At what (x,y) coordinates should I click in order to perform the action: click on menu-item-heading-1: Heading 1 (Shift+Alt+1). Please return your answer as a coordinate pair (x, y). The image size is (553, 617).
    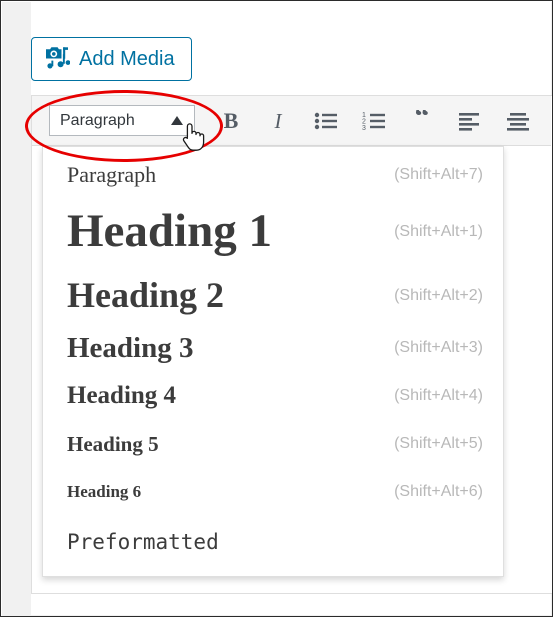
    Looking at the image, I should click on (273, 232).